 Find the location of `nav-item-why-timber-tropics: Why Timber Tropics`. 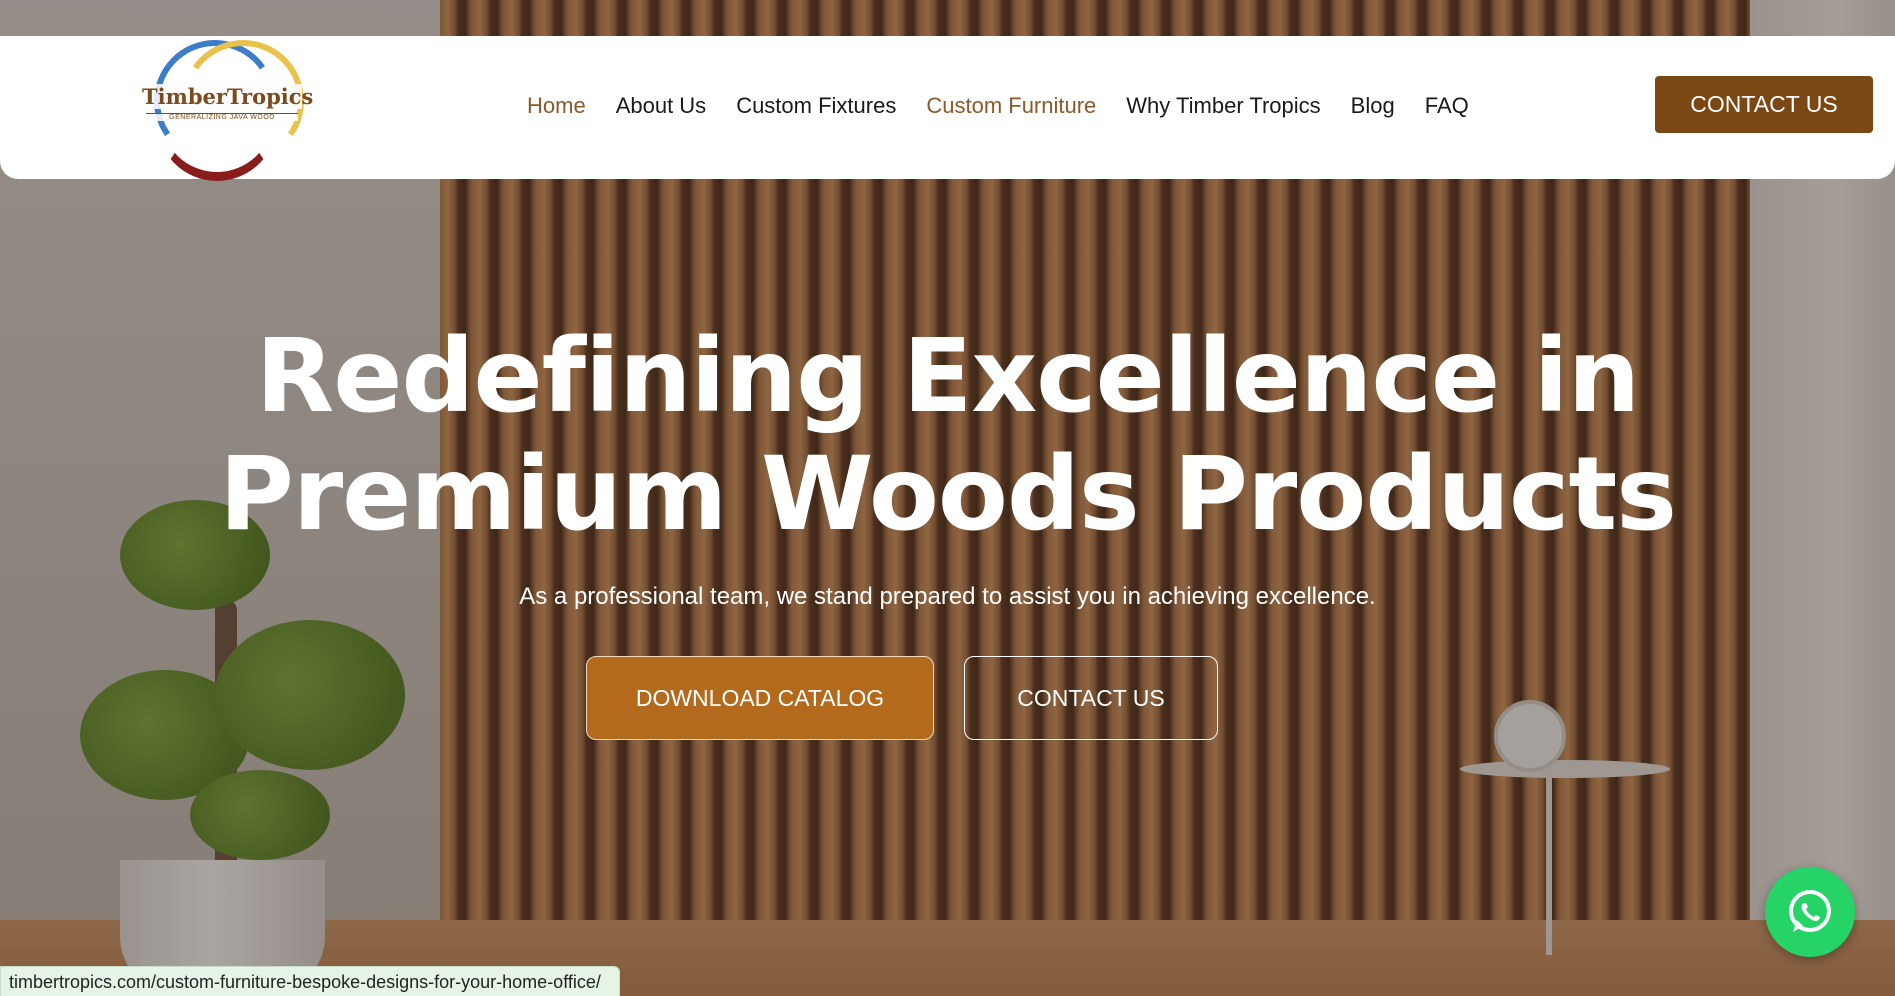

nav-item-why-timber-tropics: Why Timber Tropics is located at coordinates (1223, 106).